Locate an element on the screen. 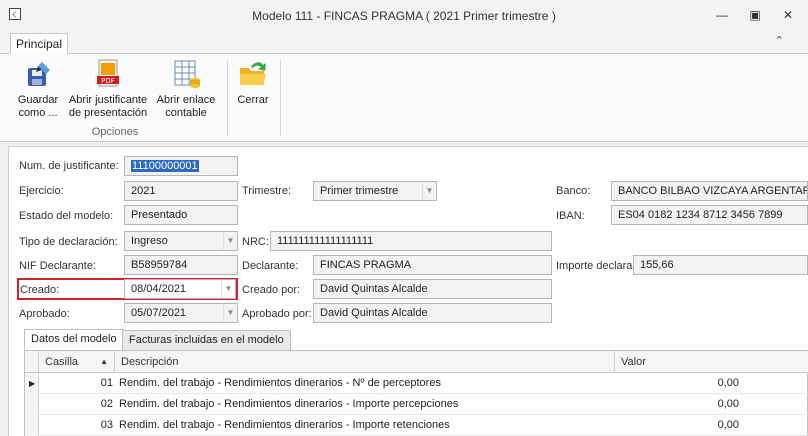  save-as-label-1: Guardar is located at coordinates (38, 100).